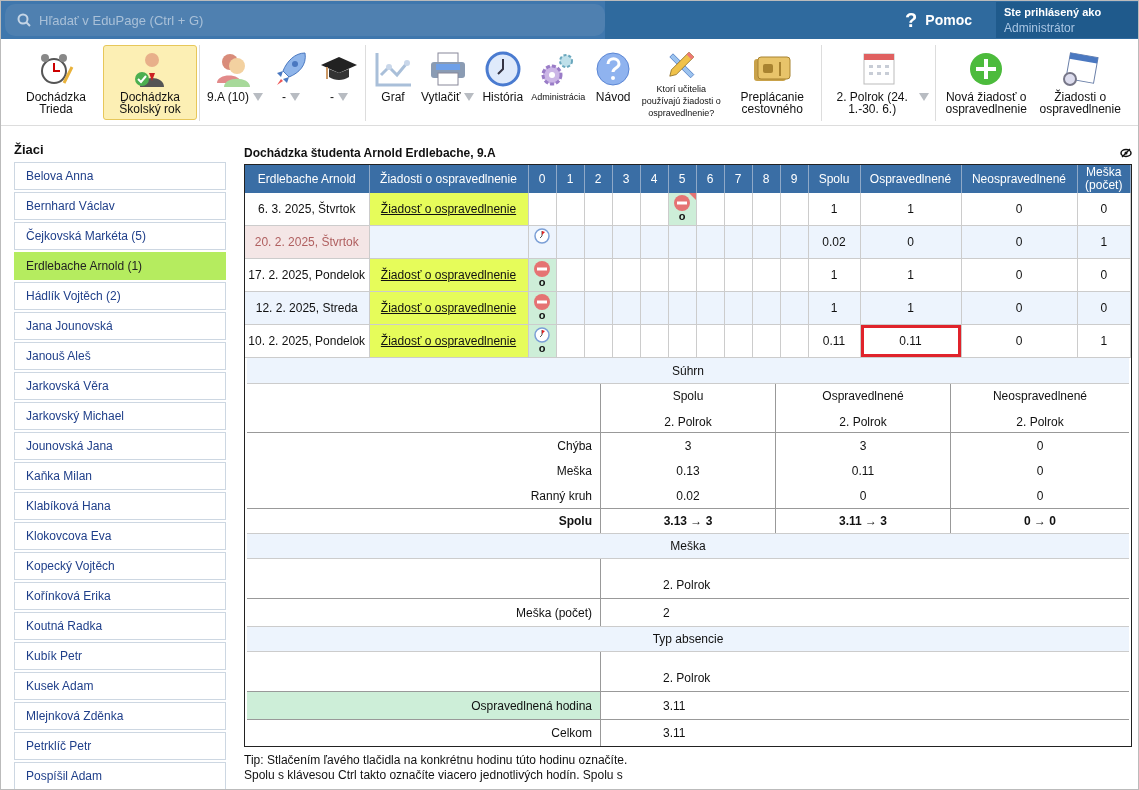 This screenshot has width=1139, height=790. Describe the element at coordinates (307, 341) in the screenshot. I see `date-cell: 10. 2. 2025, Pondelok` at that location.